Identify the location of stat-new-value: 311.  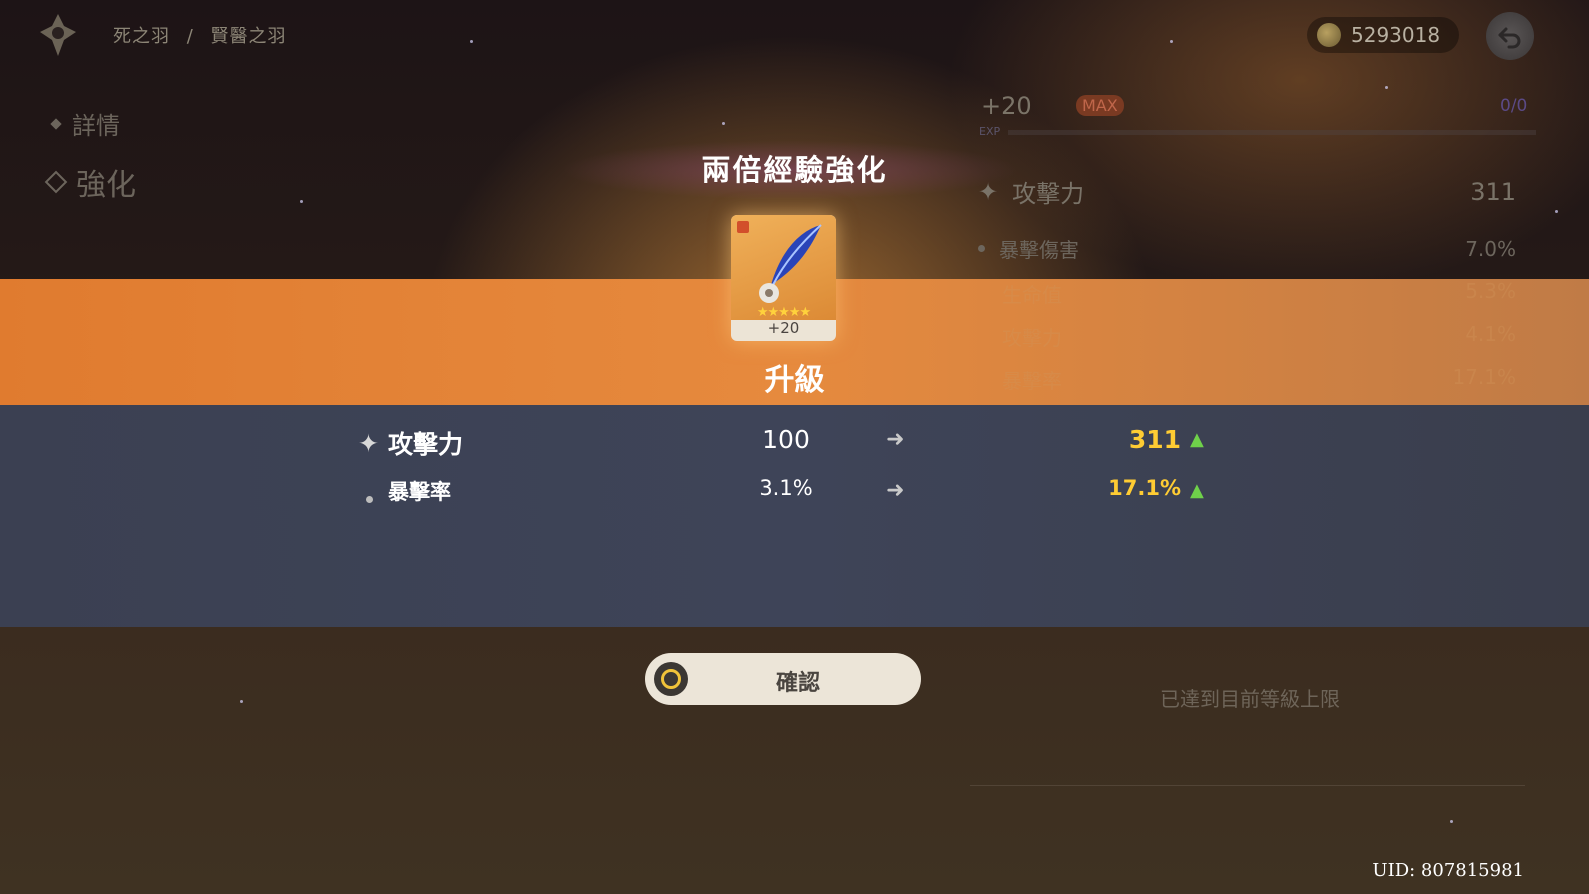
(1154, 439).